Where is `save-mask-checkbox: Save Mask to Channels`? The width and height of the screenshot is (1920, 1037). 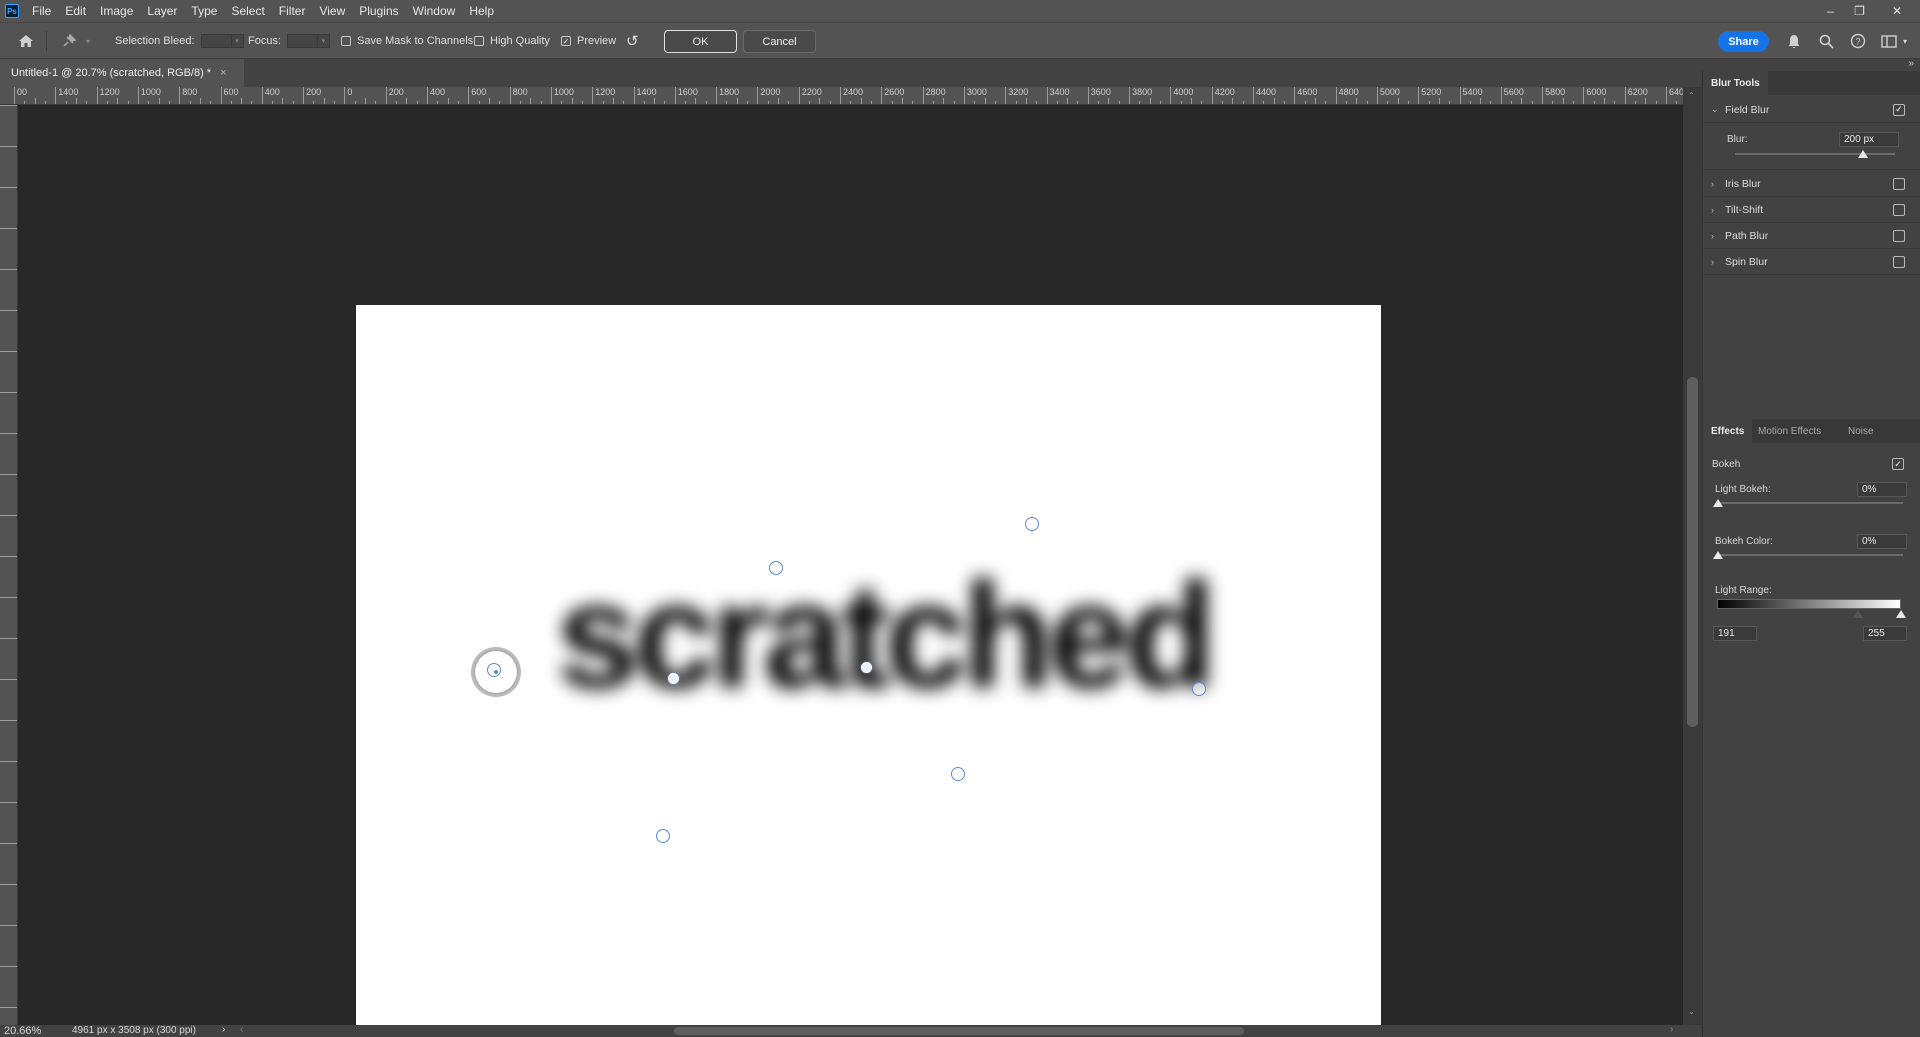
save-mask-checkbox: Save Mask to Channels is located at coordinates (407, 41).